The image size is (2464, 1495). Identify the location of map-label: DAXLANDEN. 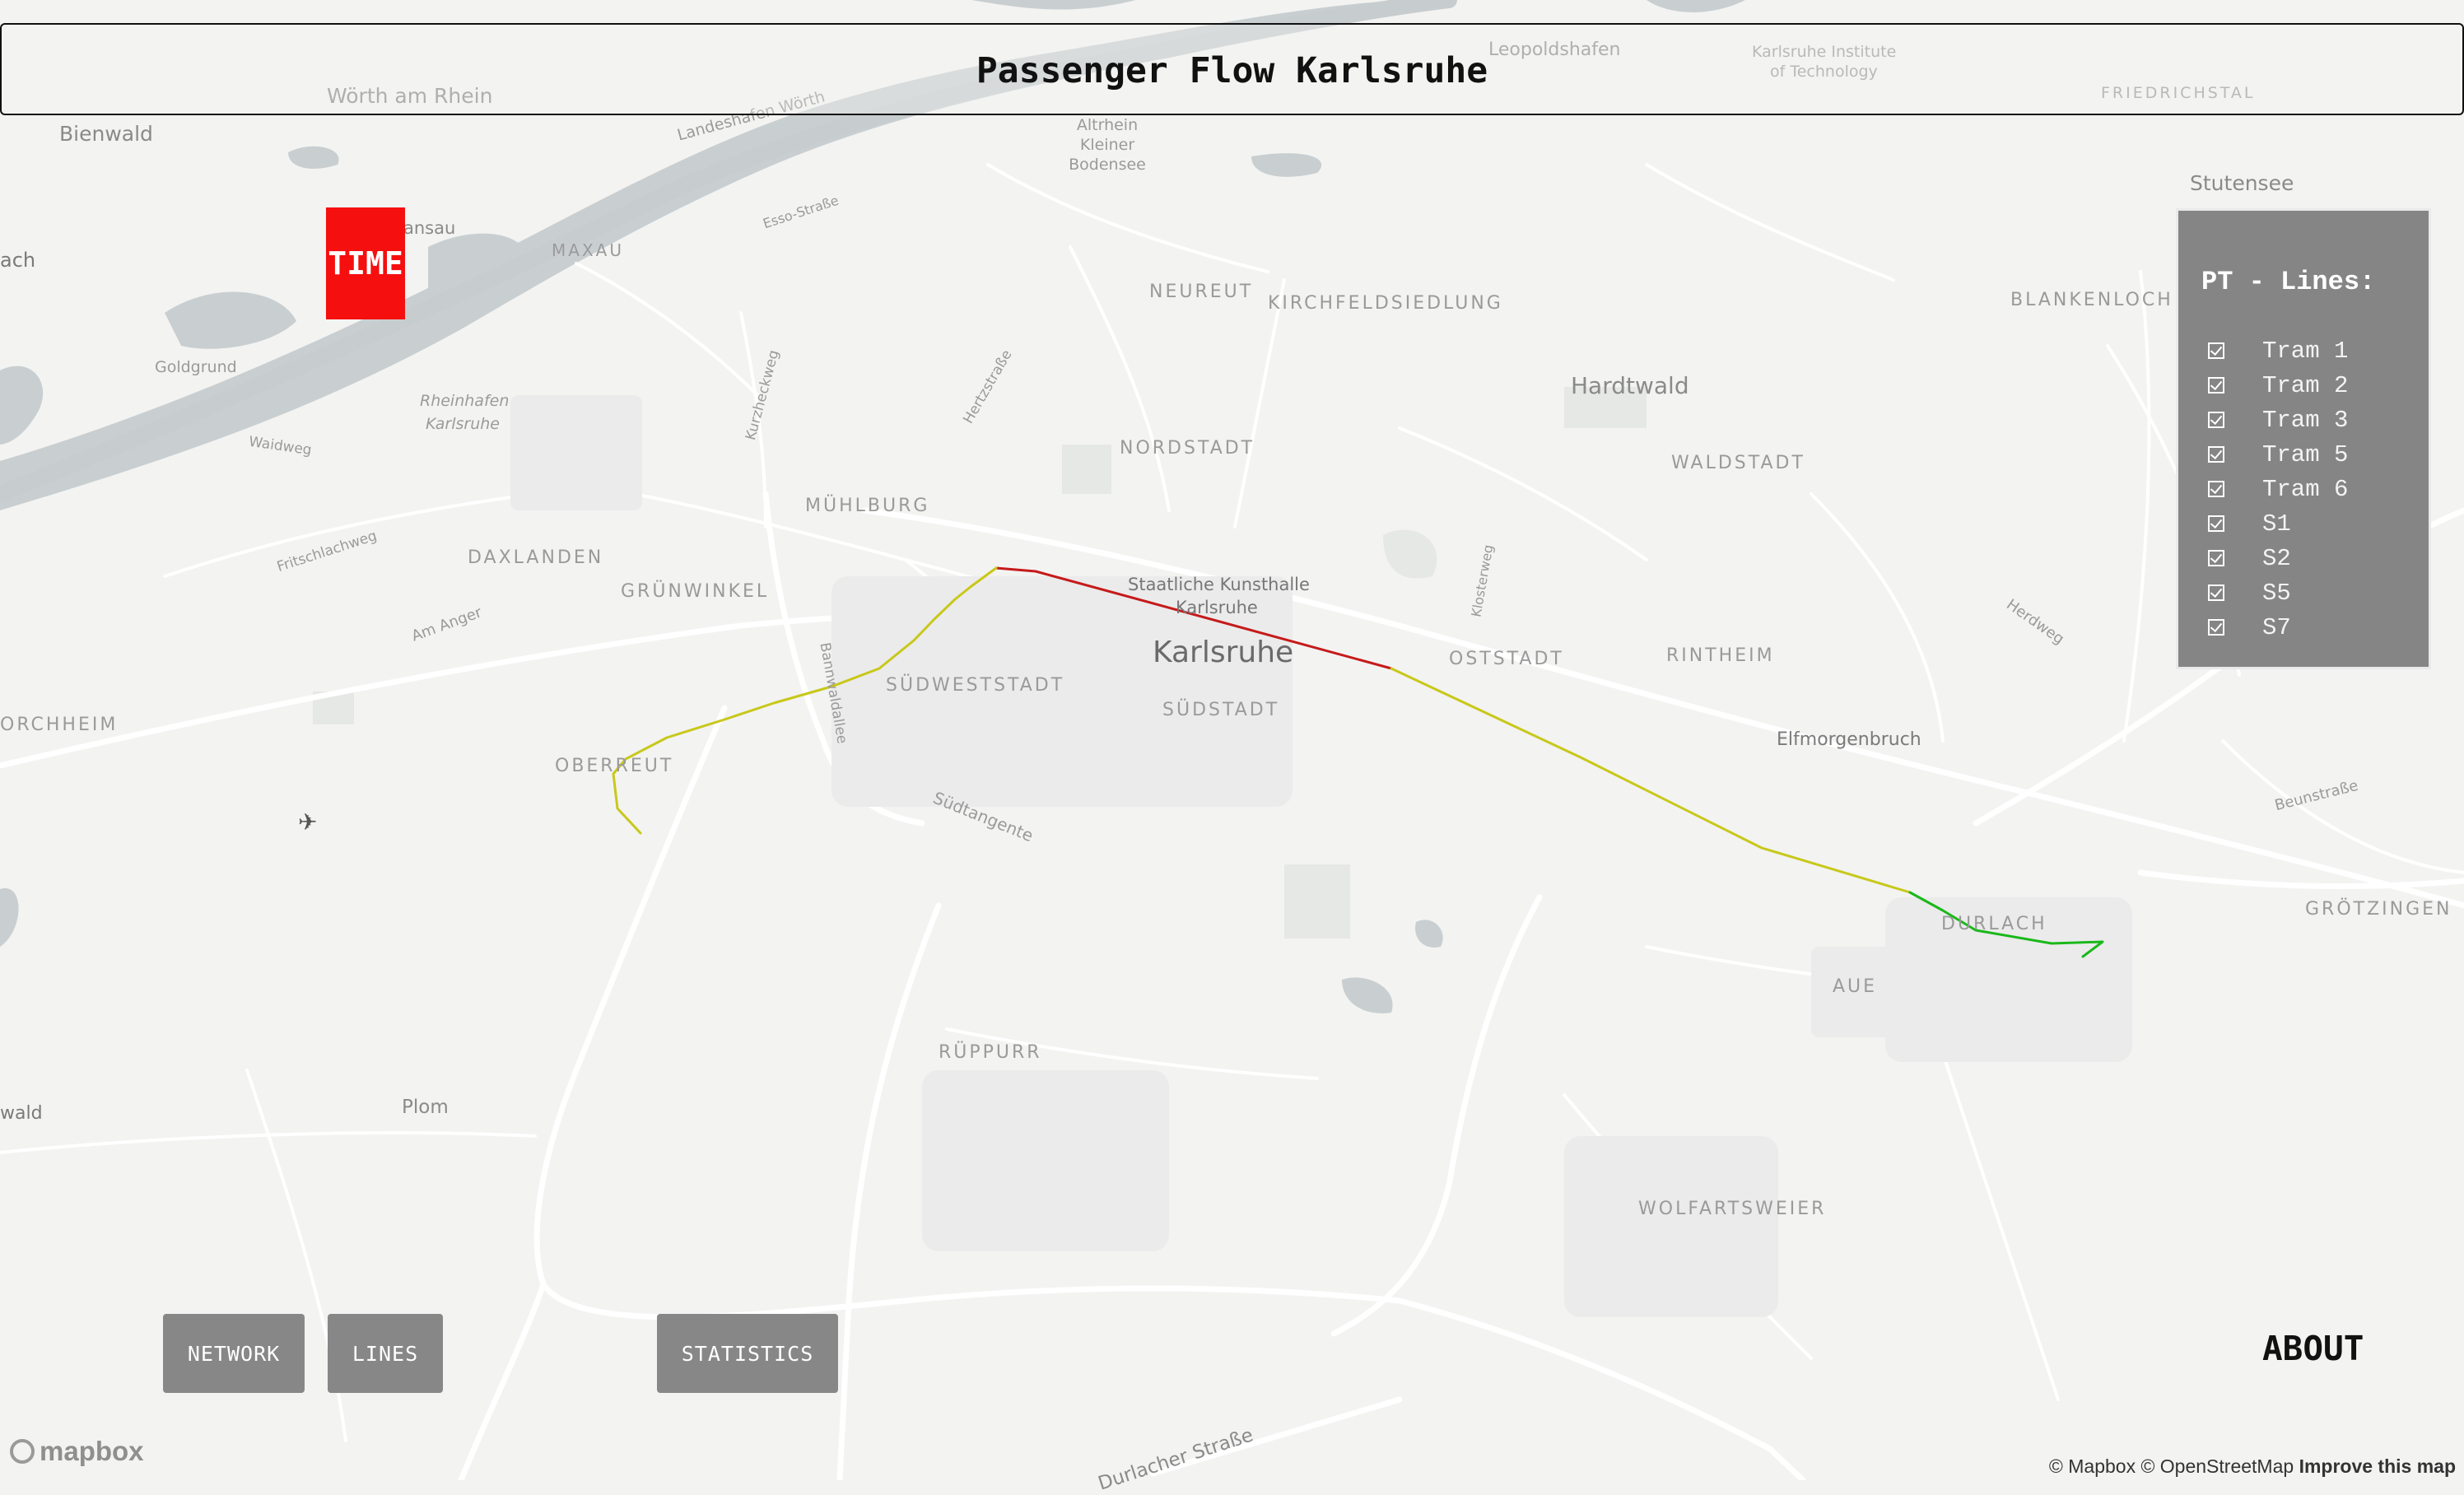
(536, 557).